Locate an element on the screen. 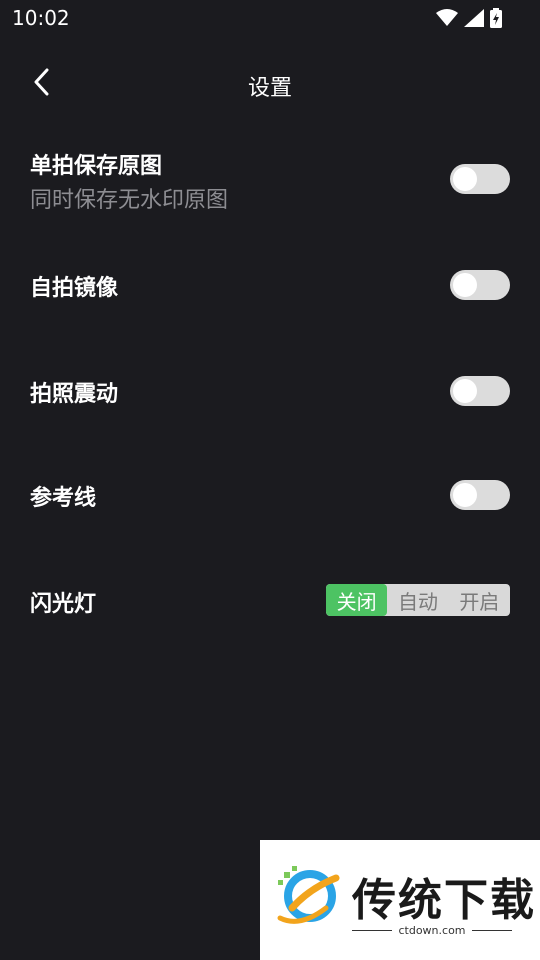  setting-subtitle: 同时保存无水印原图 is located at coordinates (129, 200).